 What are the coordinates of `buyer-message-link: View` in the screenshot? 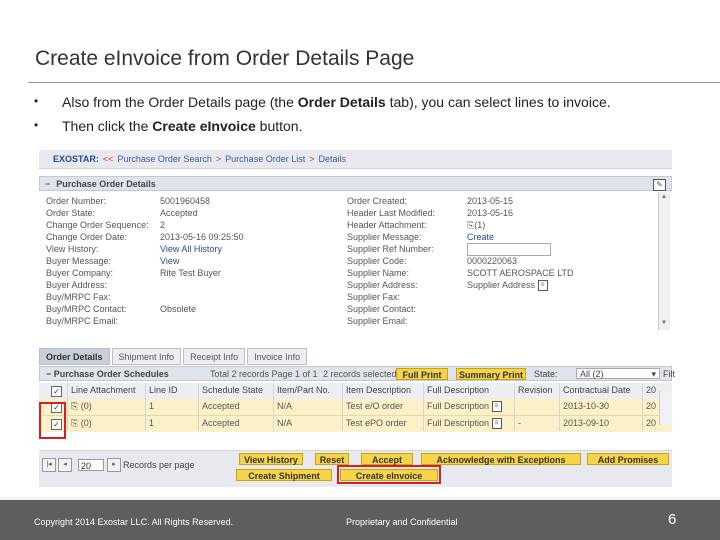 It's located at (169, 261).